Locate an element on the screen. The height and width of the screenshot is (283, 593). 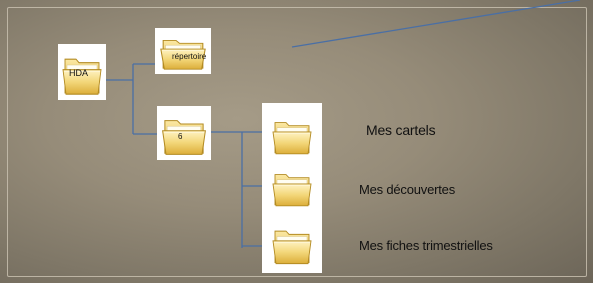
folder-tile-repertoire: répertoire is located at coordinates (183, 51).